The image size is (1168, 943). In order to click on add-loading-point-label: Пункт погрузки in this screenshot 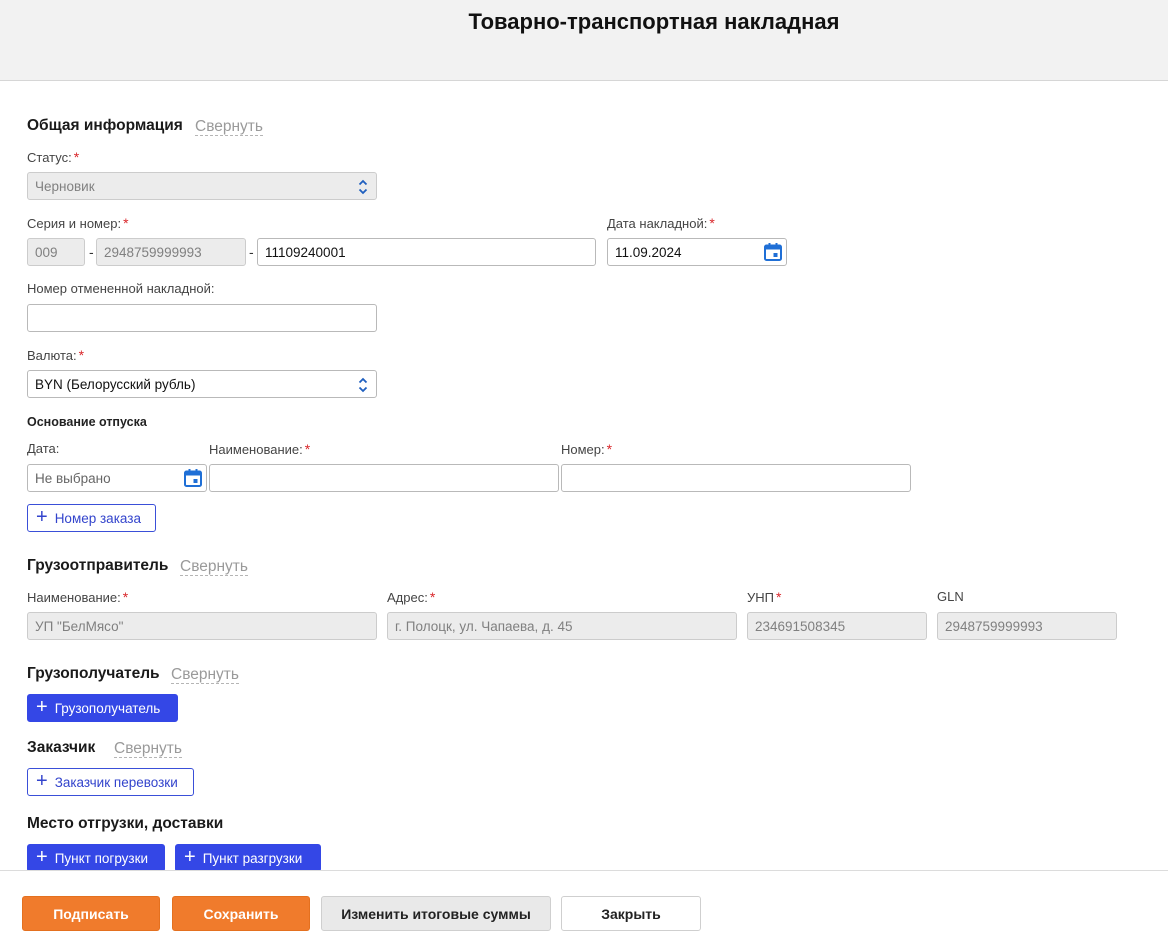, I will do `click(101, 858)`.